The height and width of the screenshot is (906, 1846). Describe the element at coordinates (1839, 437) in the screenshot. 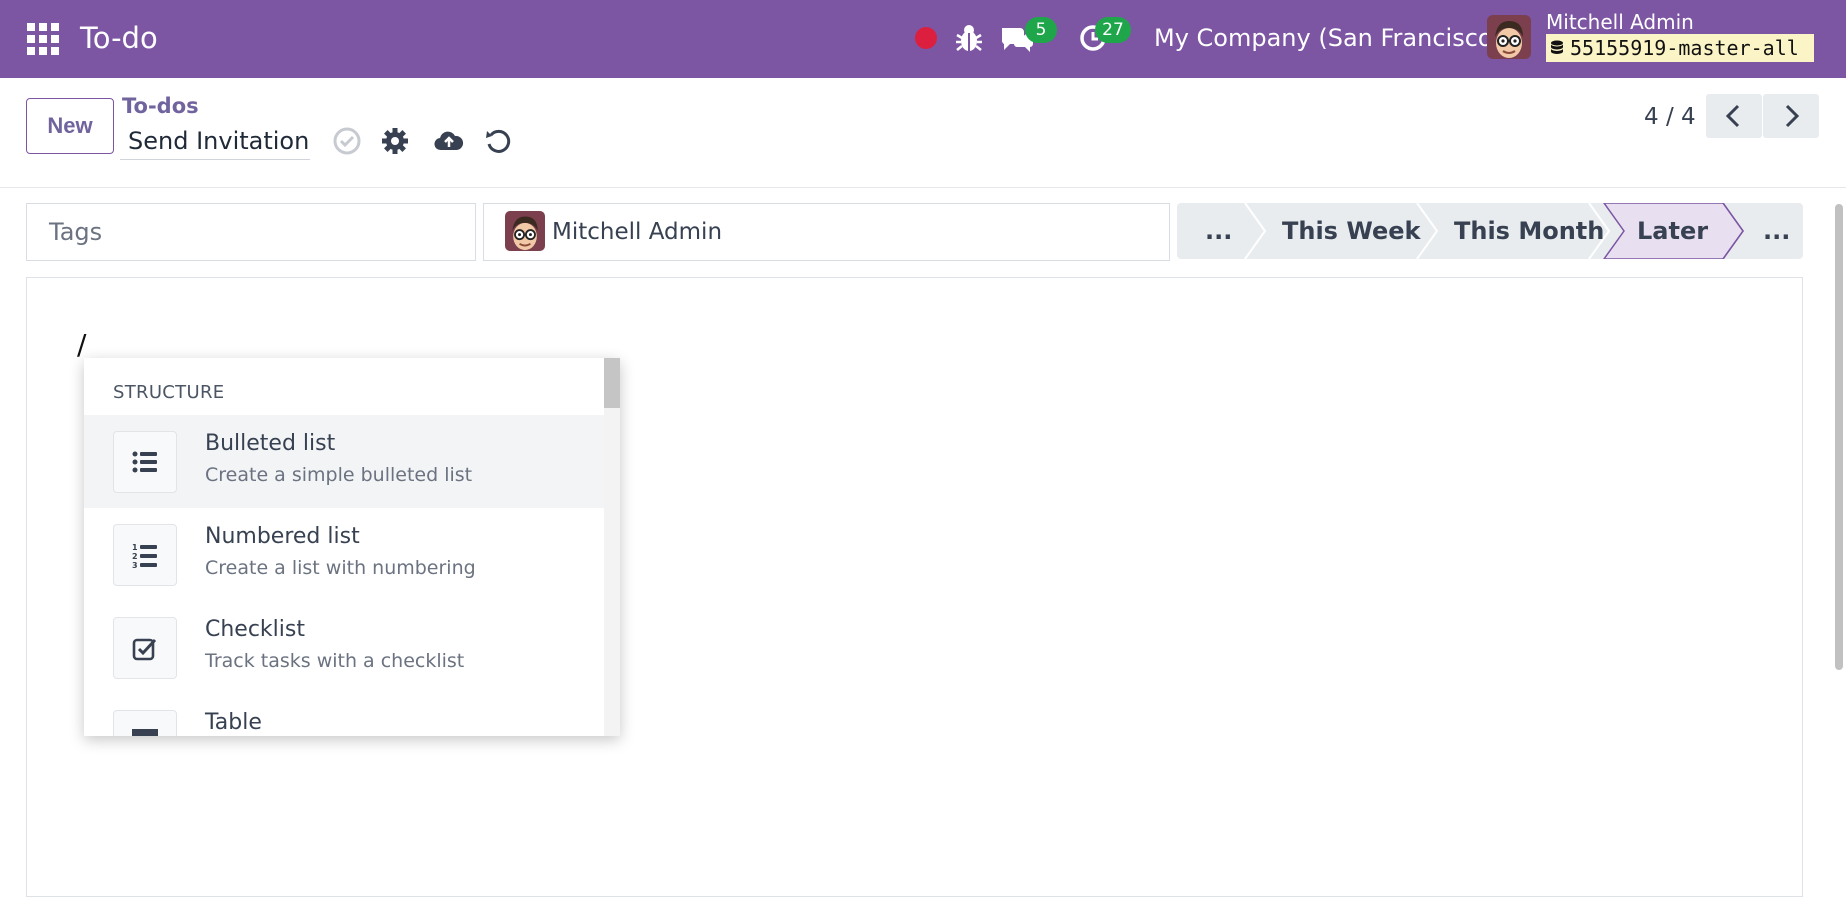

I see `page-scroll-thumb` at that location.